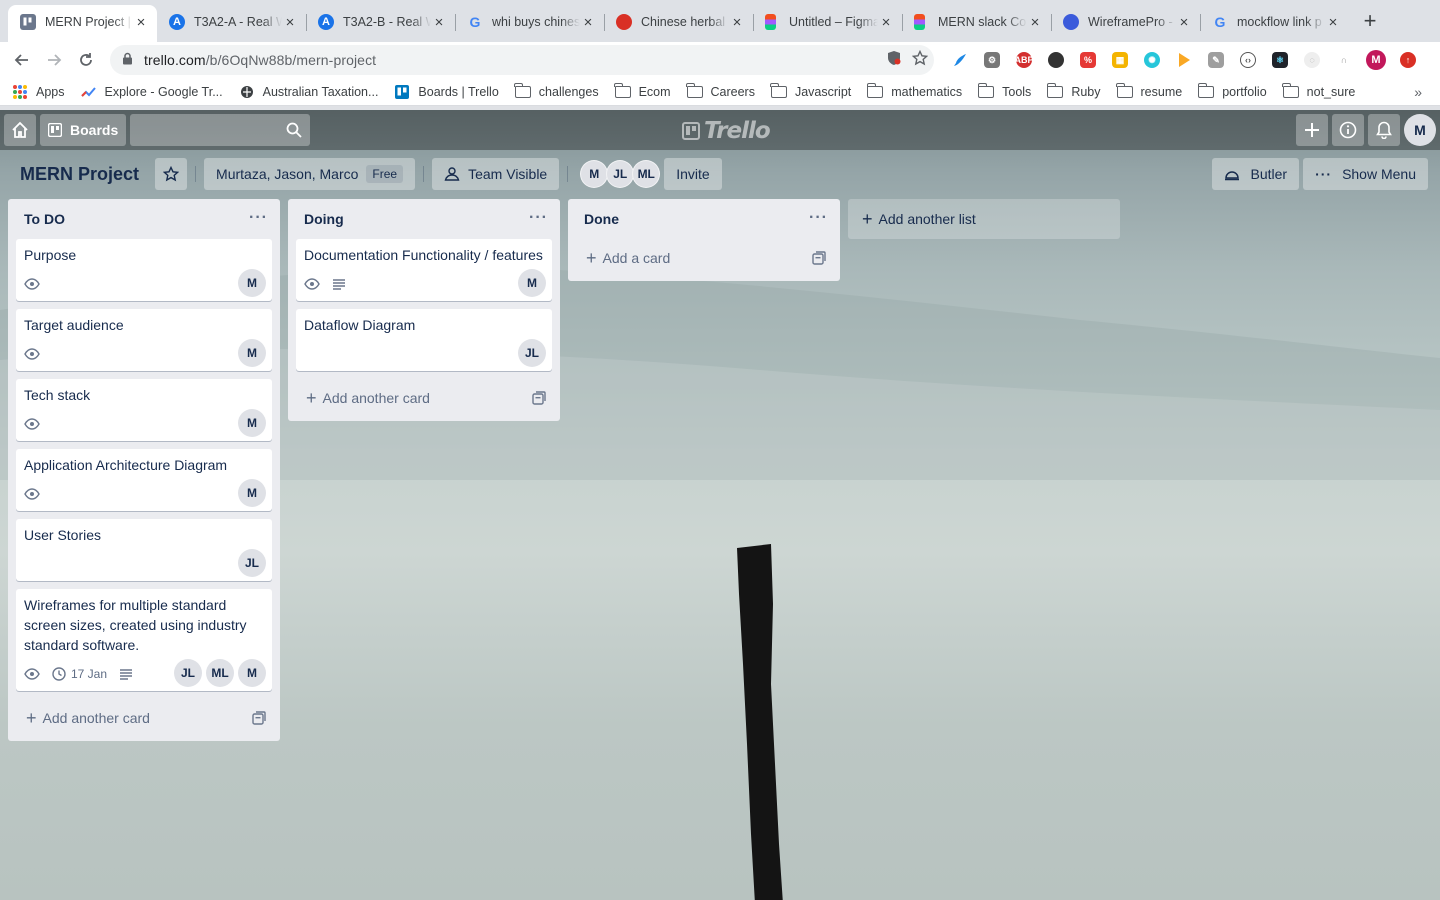 The width and height of the screenshot is (1440, 900). What do you see at coordinates (704, 258) in the screenshot?
I see `add-card-button: + Add a card` at bounding box center [704, 258].